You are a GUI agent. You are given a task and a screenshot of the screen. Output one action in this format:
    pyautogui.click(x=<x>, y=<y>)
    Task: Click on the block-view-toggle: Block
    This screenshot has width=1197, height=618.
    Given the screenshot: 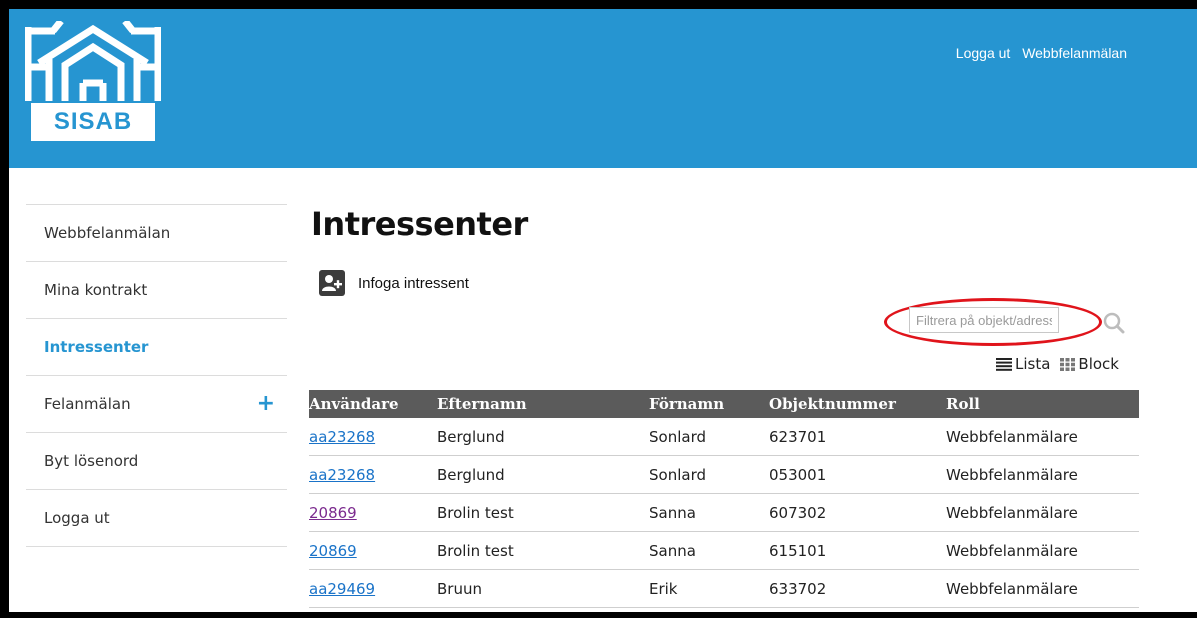 What is the action you would take?
    pyautogui.click(x=1089, y=364)
    